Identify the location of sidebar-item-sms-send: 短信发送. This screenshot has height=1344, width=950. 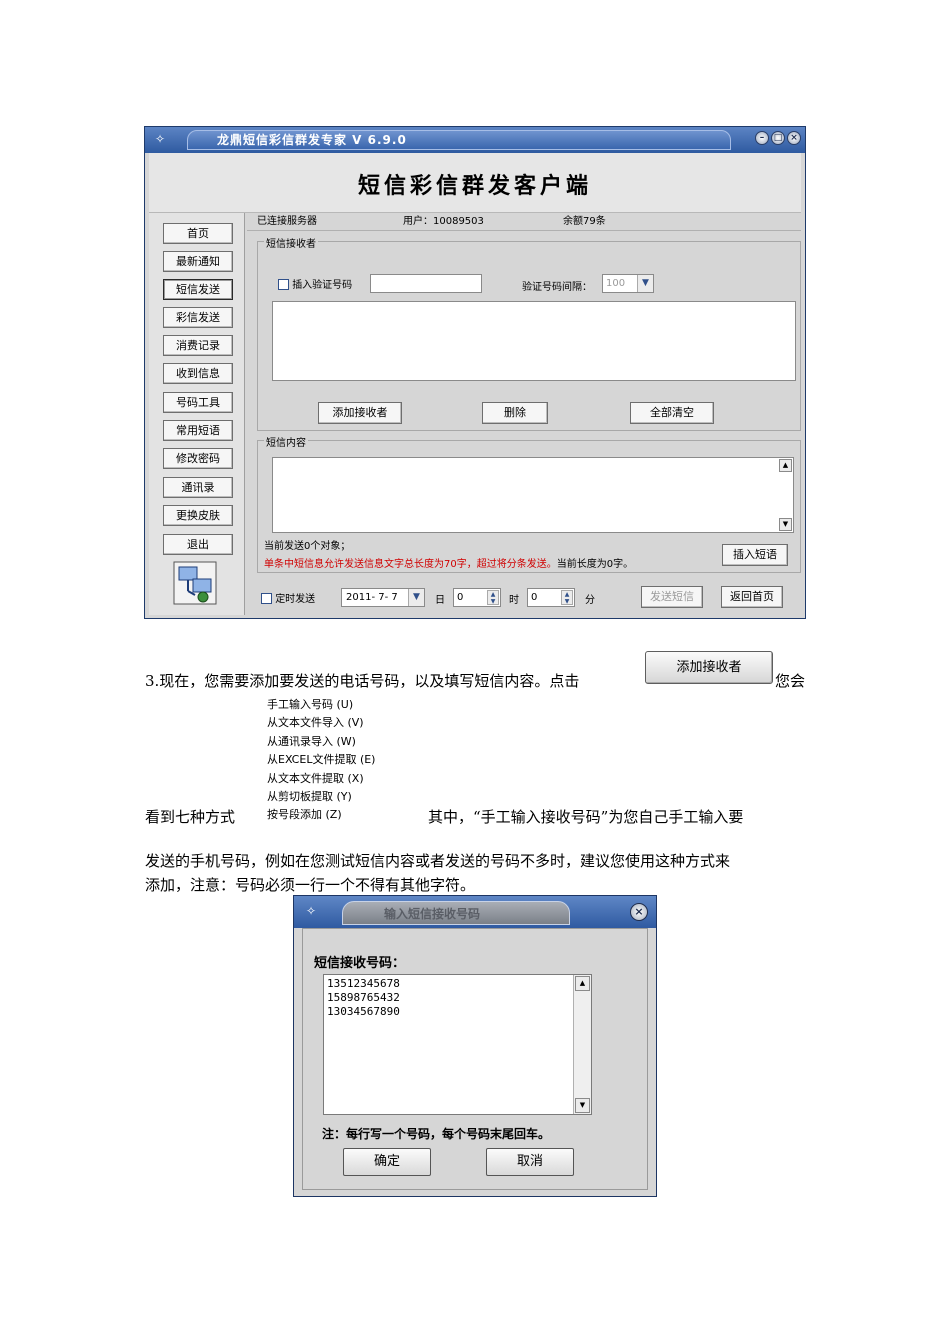
(198, 289).